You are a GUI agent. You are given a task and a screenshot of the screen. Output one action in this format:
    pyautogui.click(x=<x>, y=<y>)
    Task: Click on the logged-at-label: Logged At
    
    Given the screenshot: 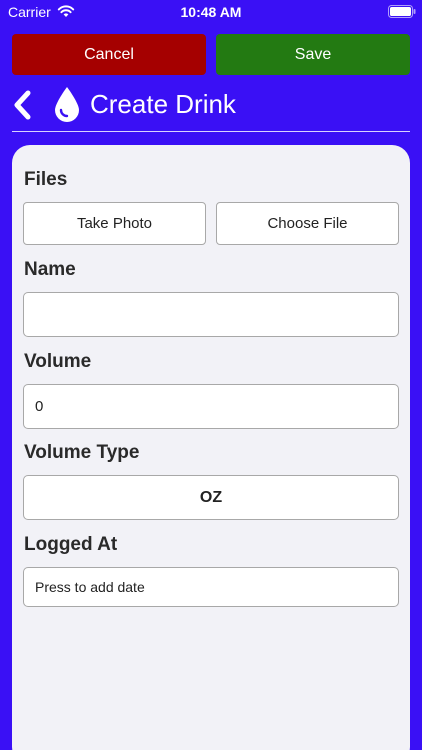 What is the action you would take?
    pyautogui.click(x=71, y=544)
    